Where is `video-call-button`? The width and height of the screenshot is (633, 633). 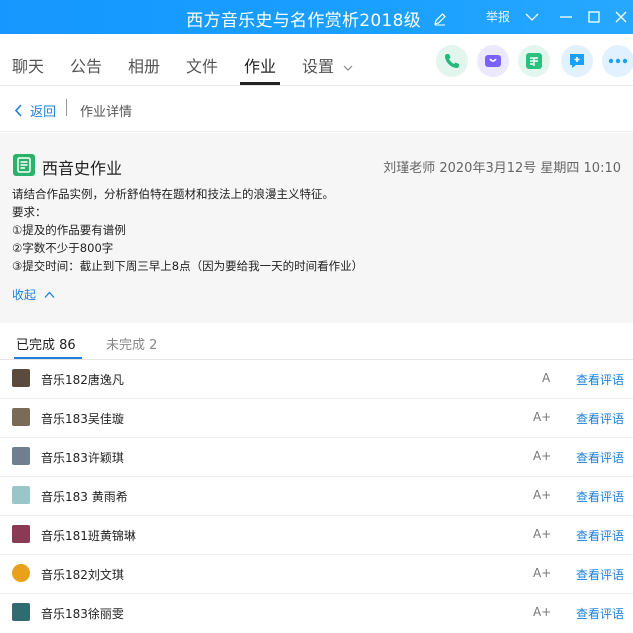 video-call-button is located at coordinates (493, 61).